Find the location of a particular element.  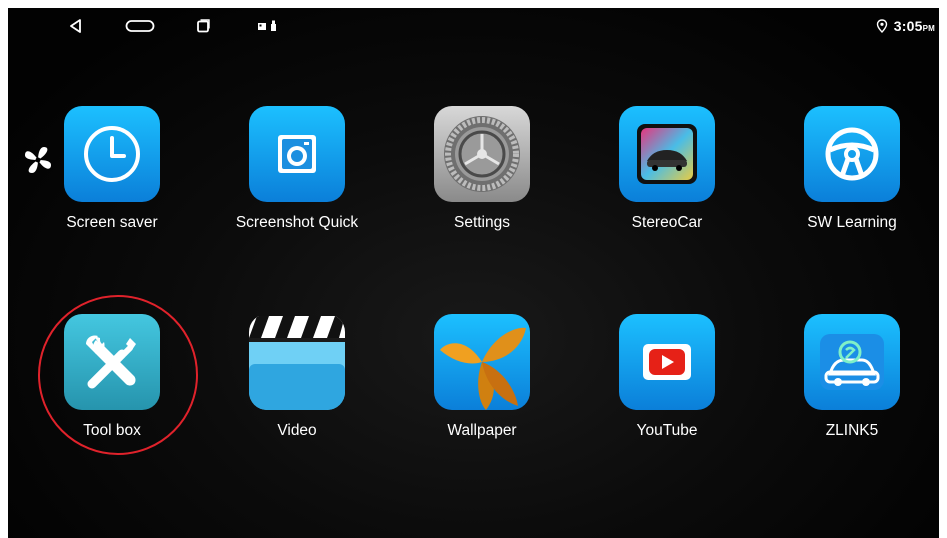

app-screen-saver: Screen saver is located at coordinates (112, 169).